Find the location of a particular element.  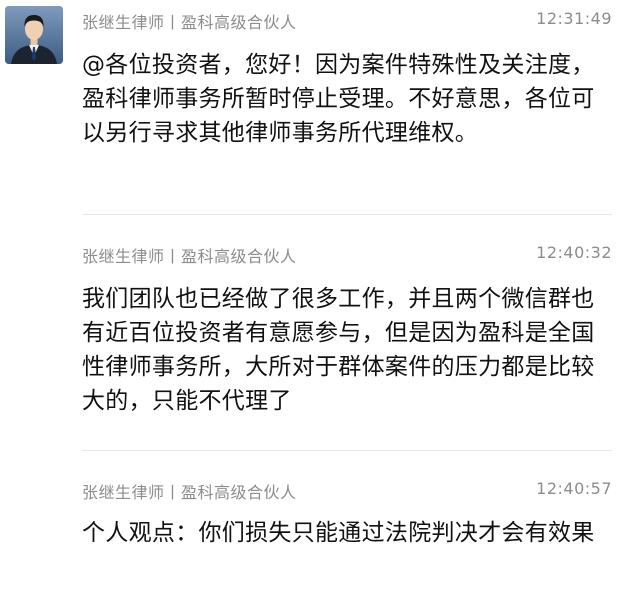

message-header: 张继生律师丨盈科高级合伙人 12:31:49 is located at coordinates (347, 20).